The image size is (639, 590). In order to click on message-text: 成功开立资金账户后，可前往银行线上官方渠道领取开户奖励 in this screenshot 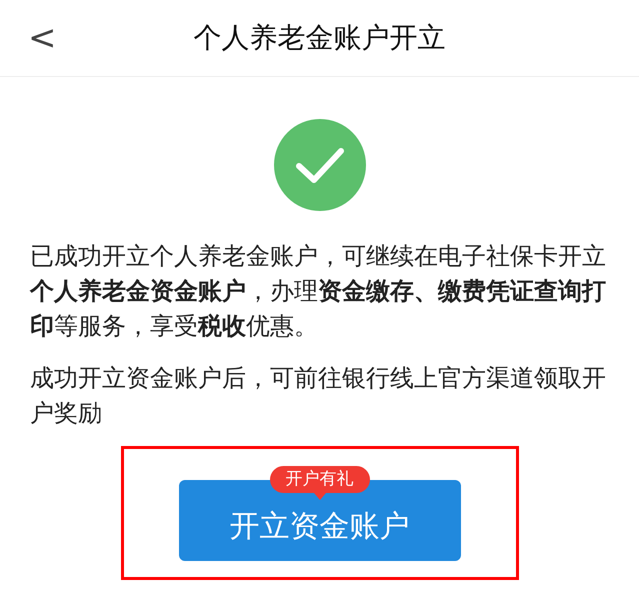, I will do `click(318, 396)`.